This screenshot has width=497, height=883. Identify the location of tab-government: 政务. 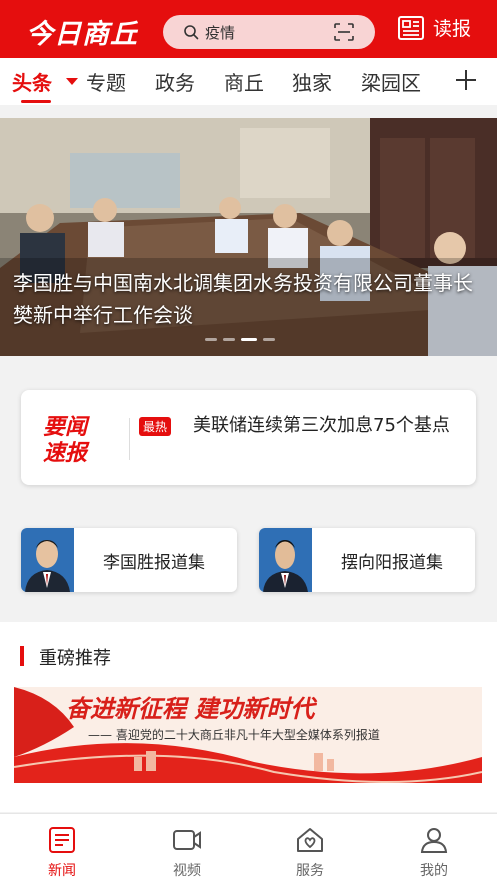
(175, 81).